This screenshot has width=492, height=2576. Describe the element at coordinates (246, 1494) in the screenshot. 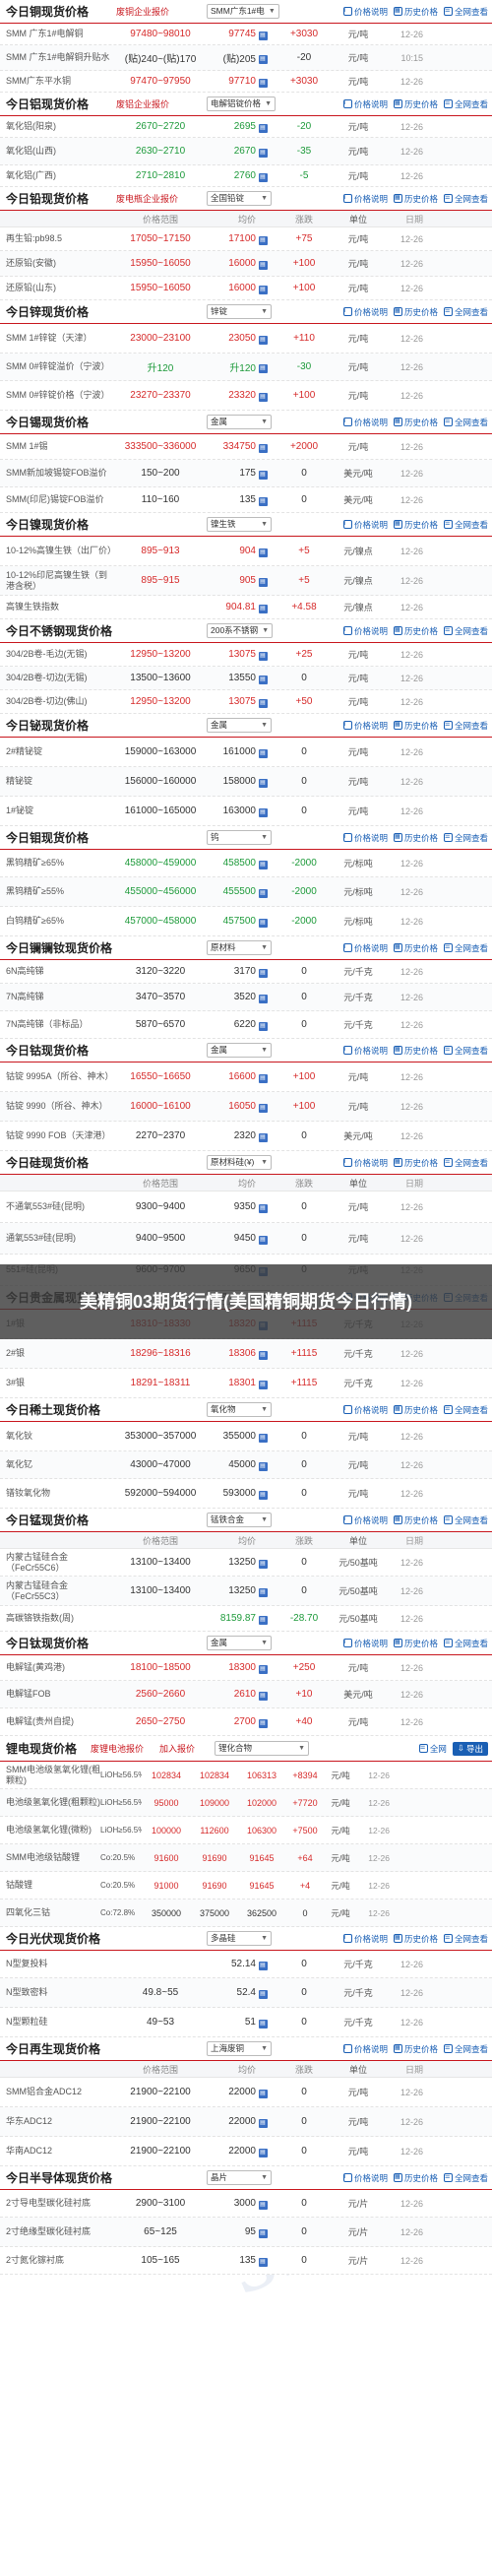

I see `table-row: 镨钕氧化物 592000~594000 593000 ▤ 0 元/吨 12-26` at that location.